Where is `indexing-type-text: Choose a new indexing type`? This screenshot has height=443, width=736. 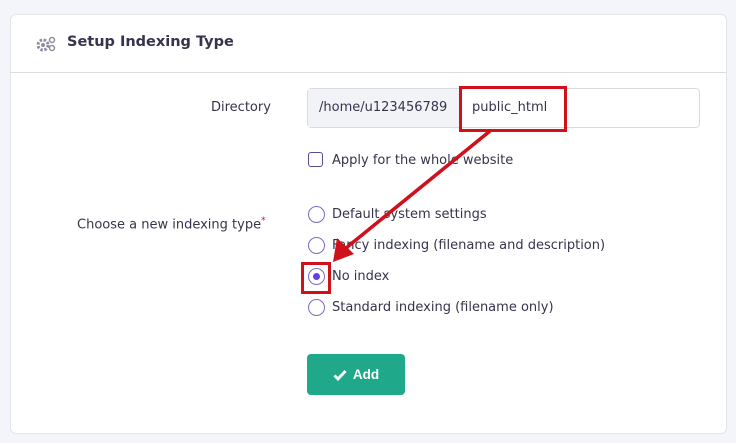
indexing-type-text: Choose a new indexing type is located at coordinates (169, 225).